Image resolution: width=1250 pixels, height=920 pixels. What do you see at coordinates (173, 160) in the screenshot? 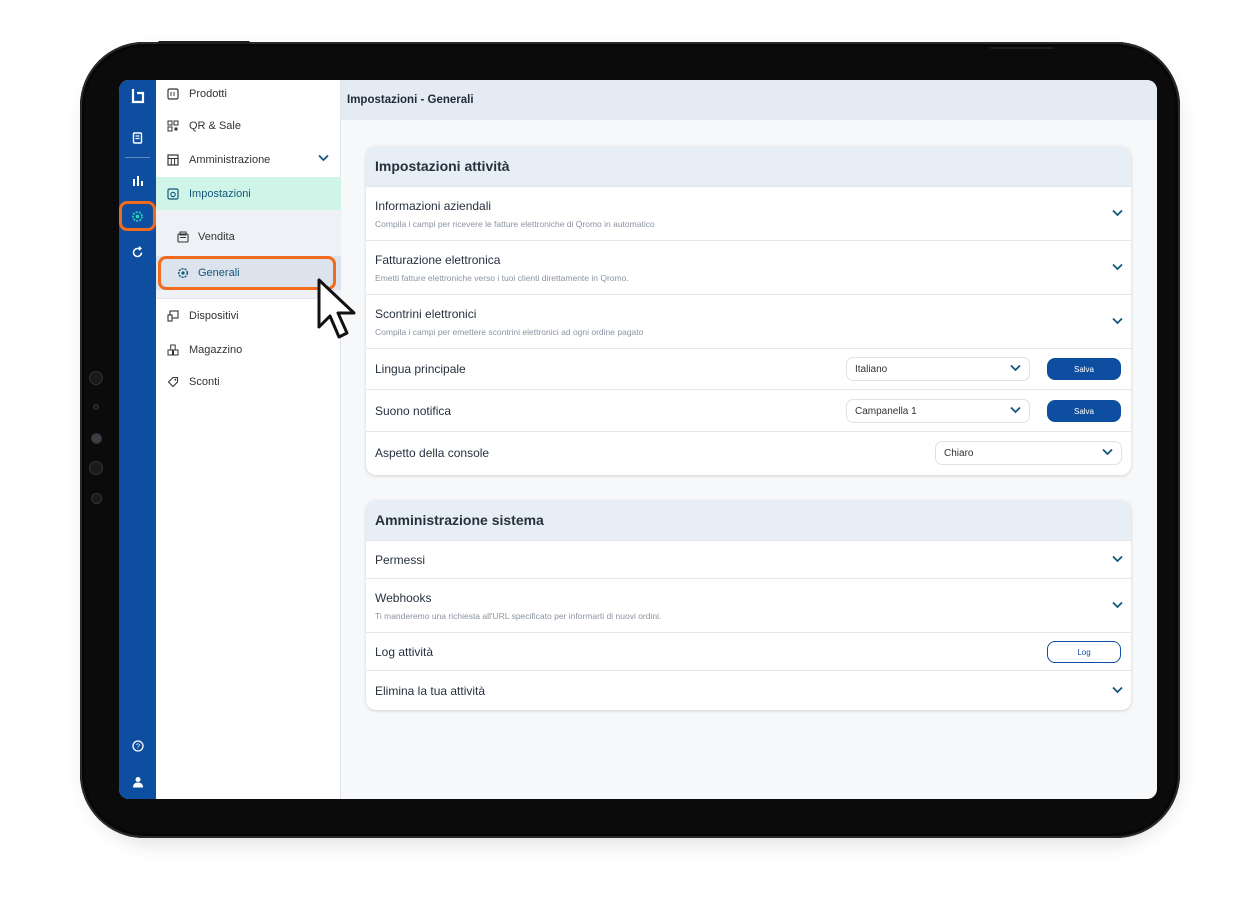
I see `calculator-icon` at bounding box center [173, 160].